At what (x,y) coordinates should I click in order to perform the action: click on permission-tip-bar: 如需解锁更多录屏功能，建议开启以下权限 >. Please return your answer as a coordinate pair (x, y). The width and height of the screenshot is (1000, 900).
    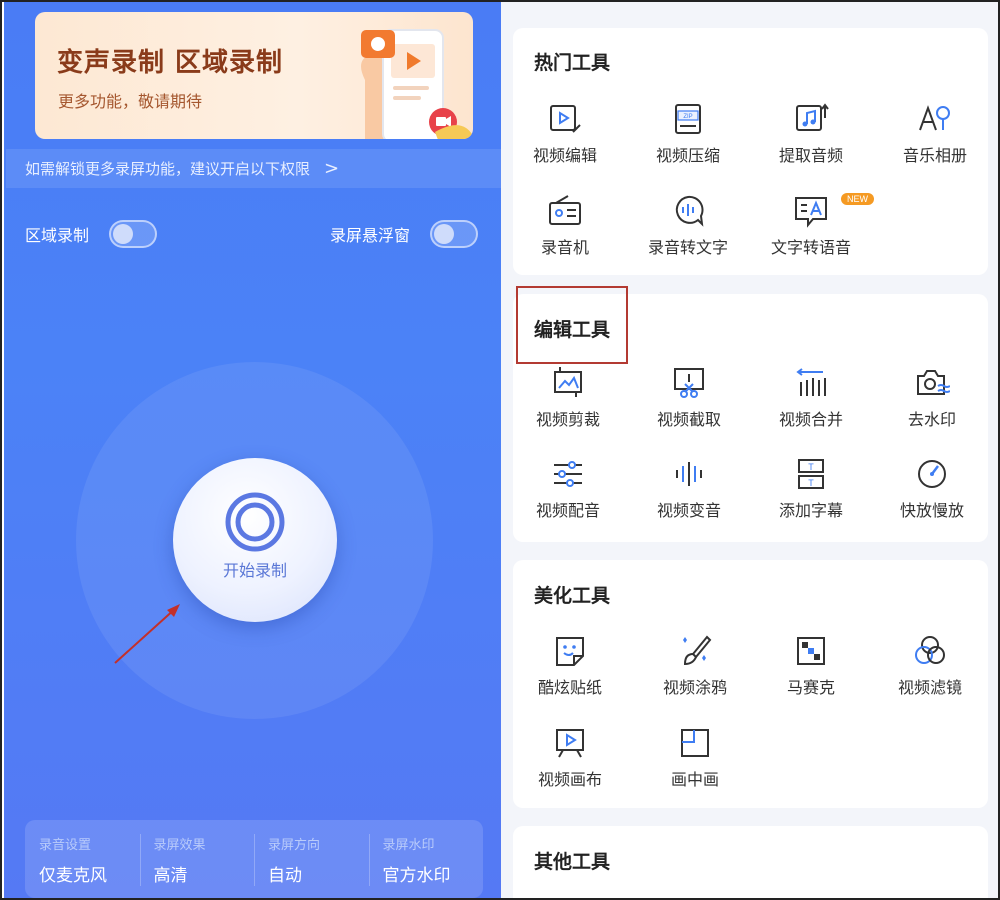
    Looking at the image, I should click on (253, 168).